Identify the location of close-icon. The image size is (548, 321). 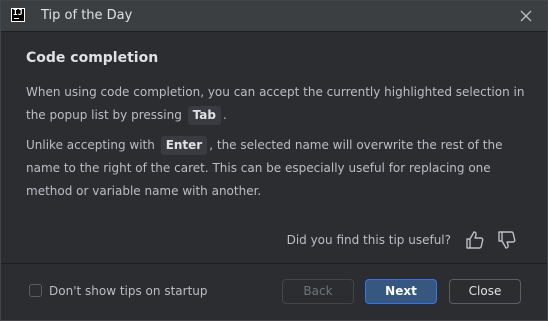
(526, 16).